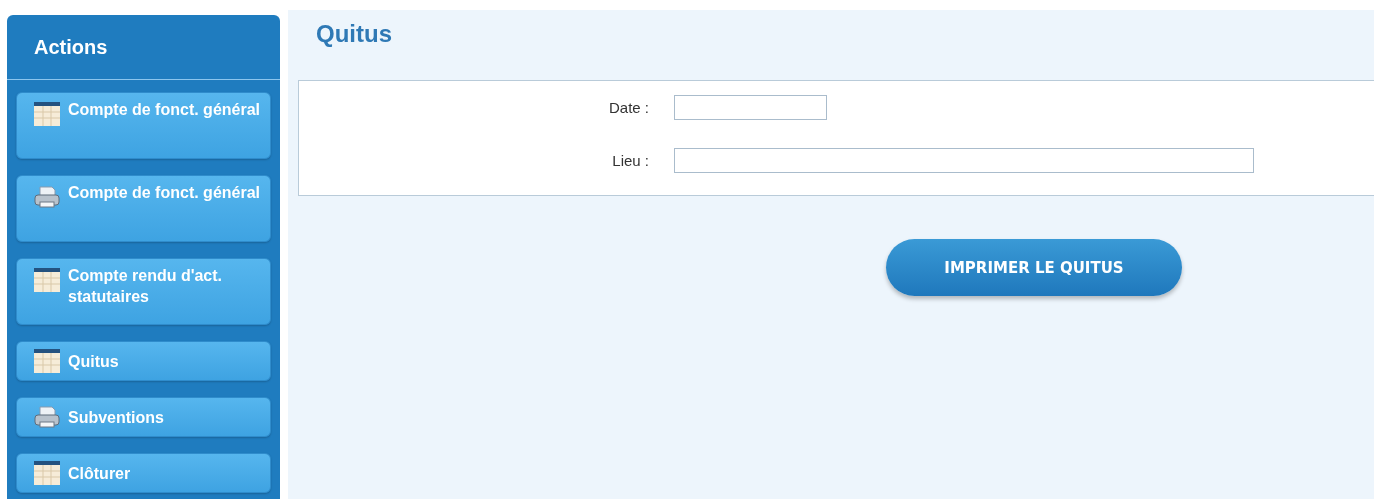  Describe the element at coordinates (354, 34) in the screenshot. I see `page-title: Quitus` at that location.